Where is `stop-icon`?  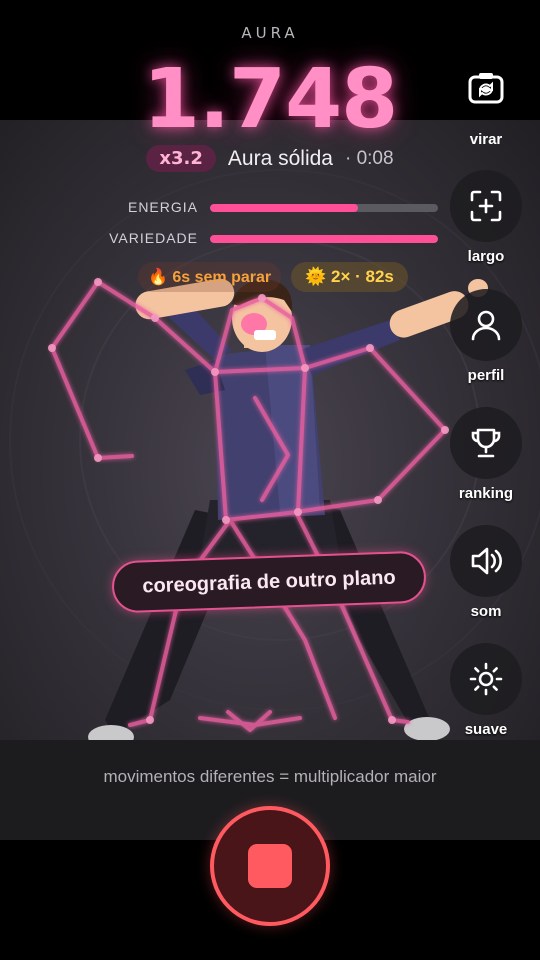
stop-icon is located at coordinates (270, 866).